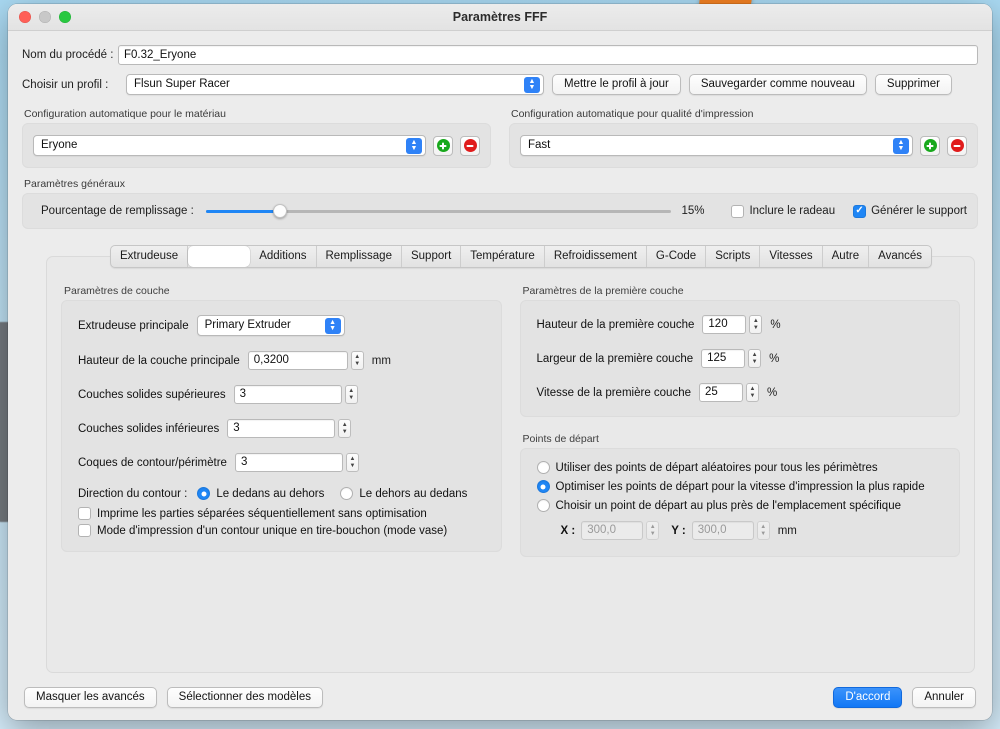  Describe the element at coordinates (944, 697) in the screenshot. I see `cancel-button: Annuler` at that location.